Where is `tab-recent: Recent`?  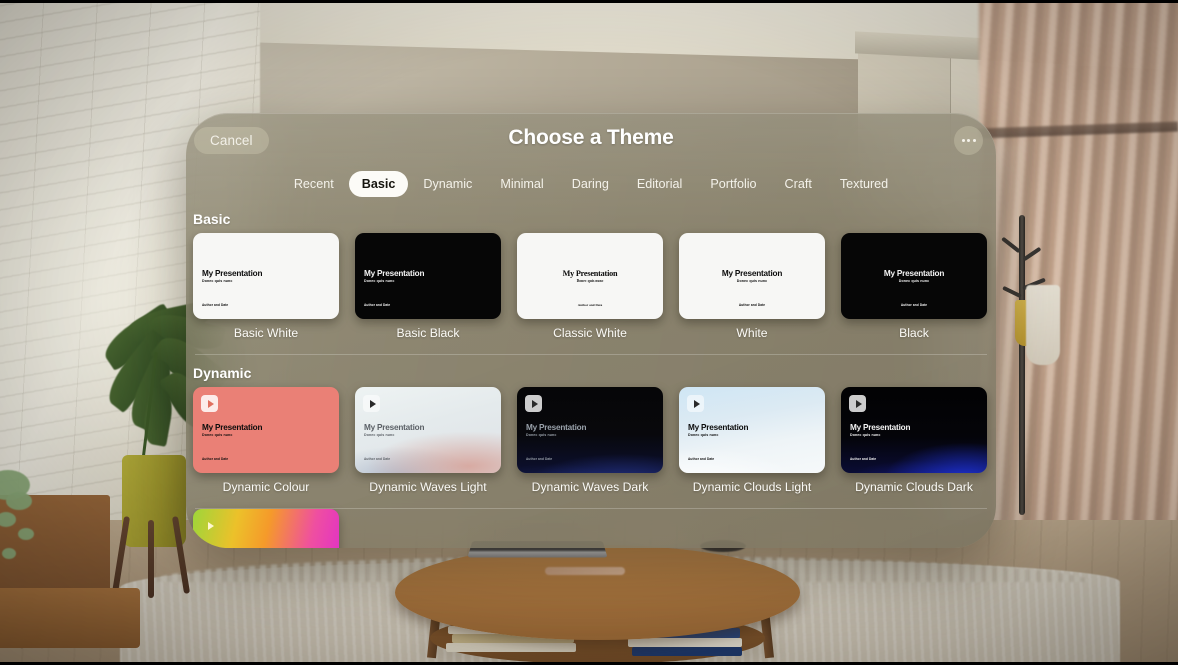
tab-recent: Recent is located at coordinates (314, 184).